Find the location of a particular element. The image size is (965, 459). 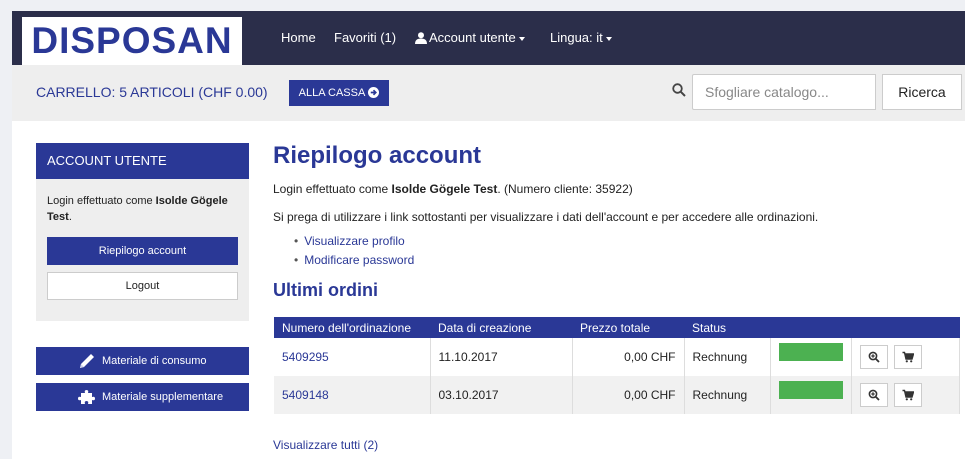

cart-summary: CARRELLO: 5 ARTICOLI (CHF 0.00) is located at coordinates (152, 92).